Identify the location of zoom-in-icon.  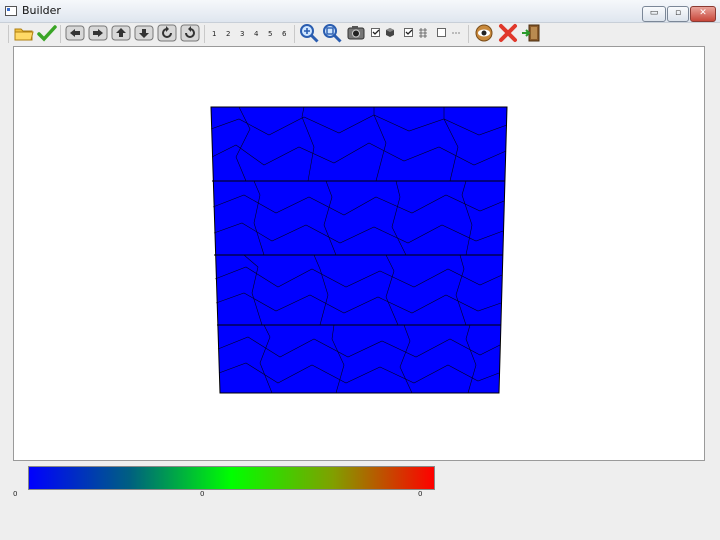
(309, 33).